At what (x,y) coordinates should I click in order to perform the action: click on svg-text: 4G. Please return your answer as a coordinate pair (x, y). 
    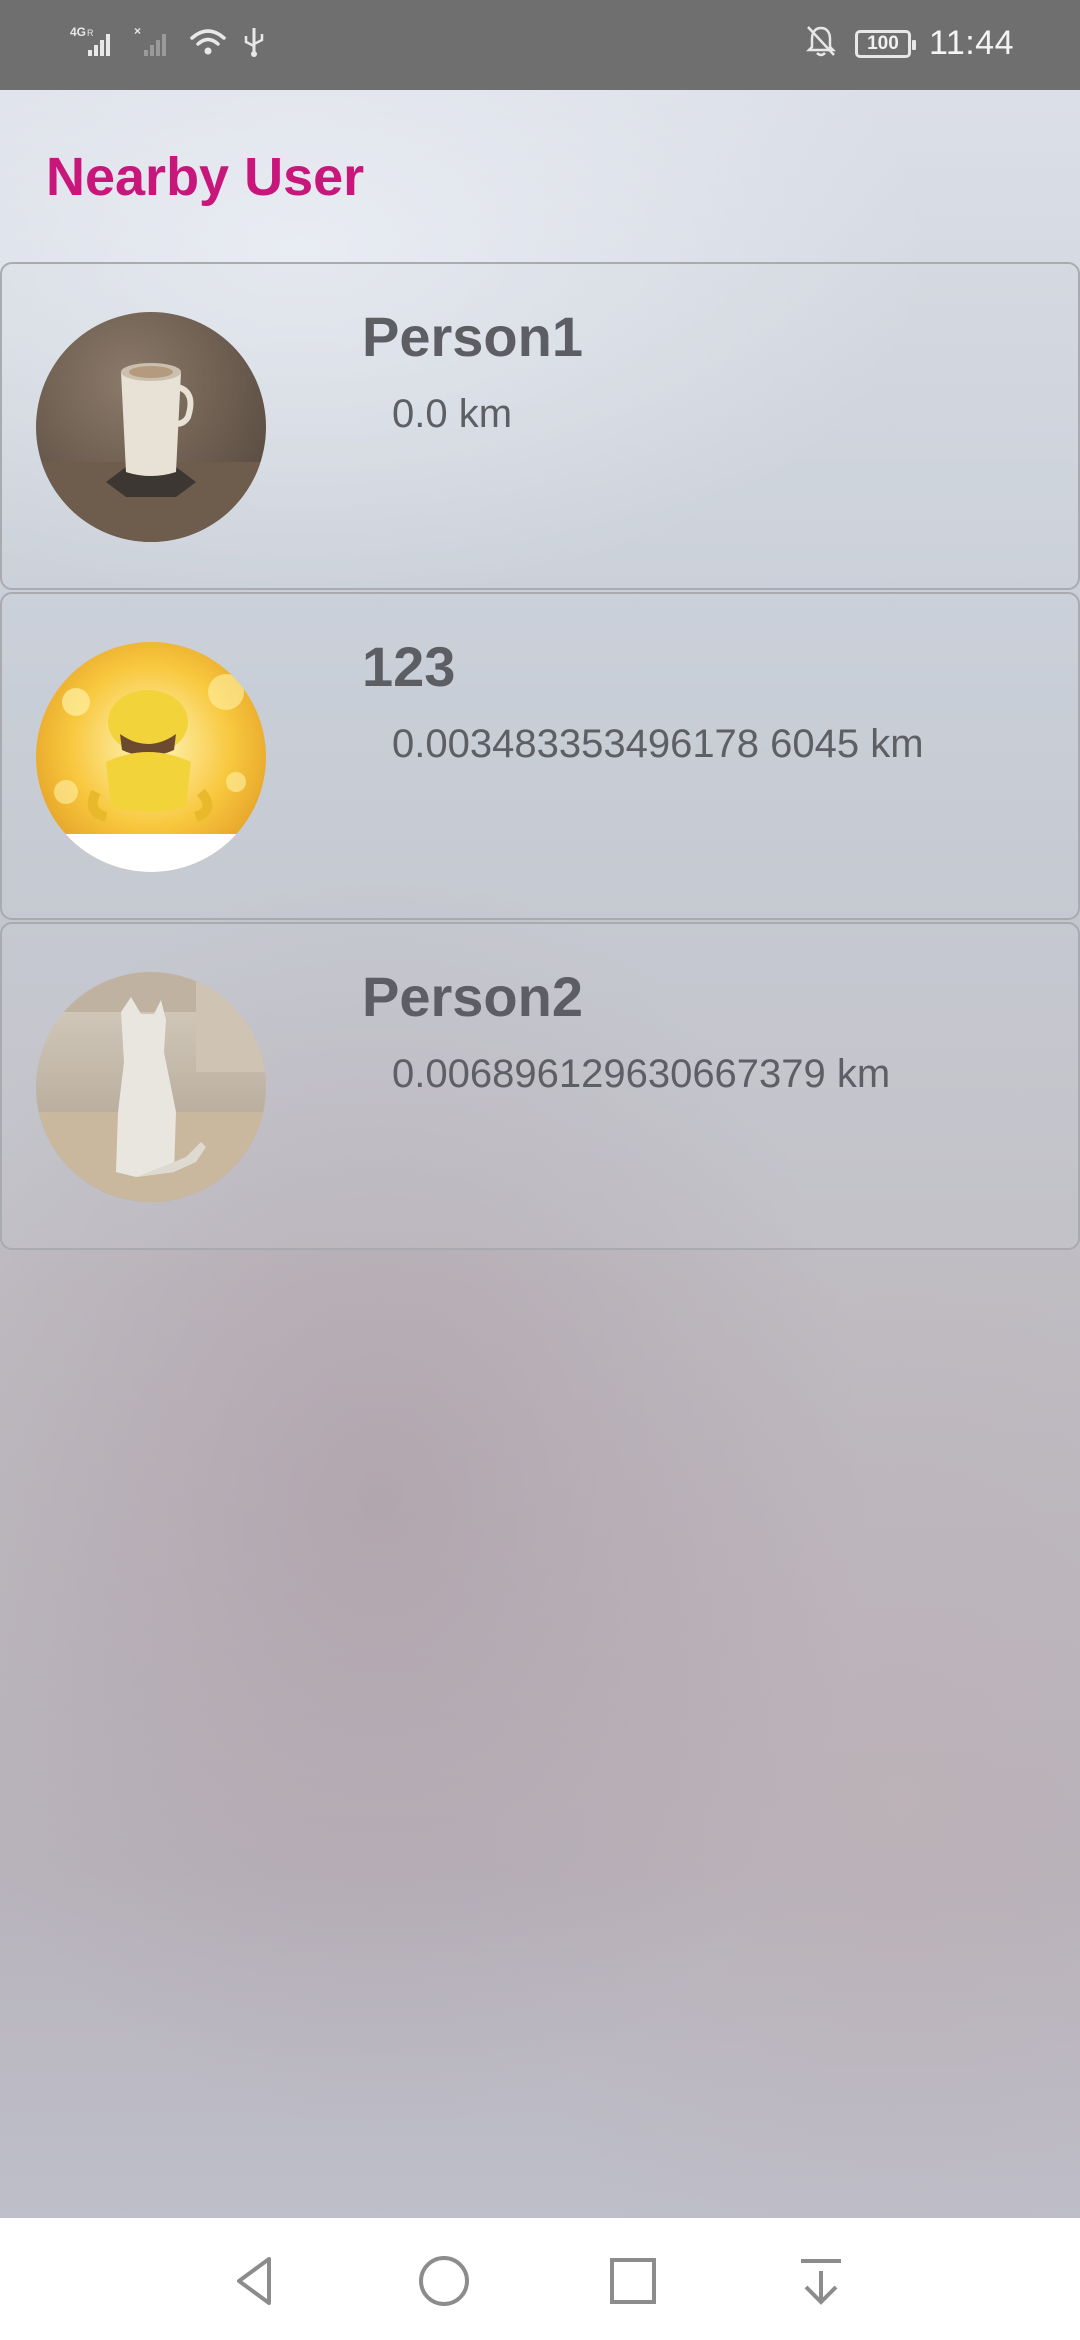
    Looking at the image, I should click on (78, 32).